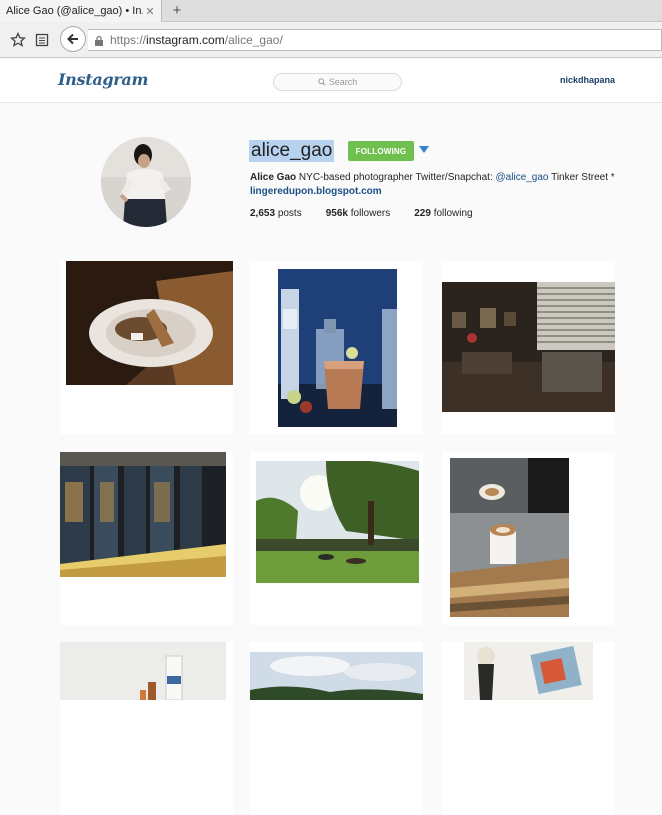 The height and width of the screenshot is (815, 662). I want to click on new-tab-button: +, so click(177, 11).